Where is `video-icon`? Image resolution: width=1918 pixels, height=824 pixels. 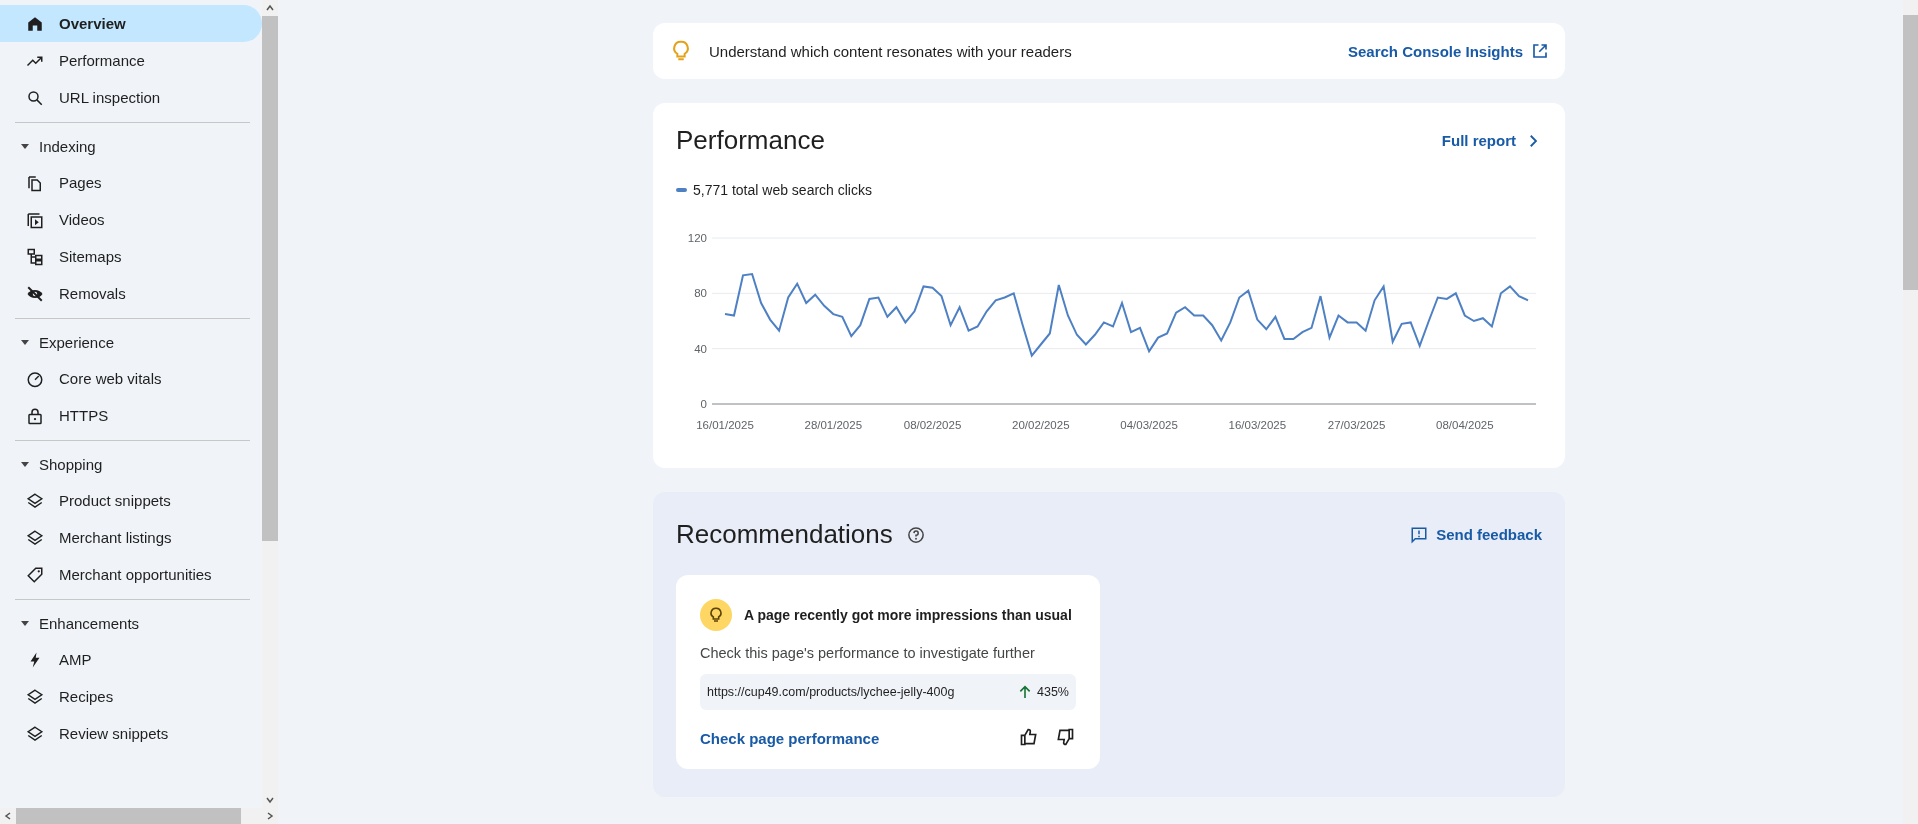
video-icon is located at coordinates (35, 219).